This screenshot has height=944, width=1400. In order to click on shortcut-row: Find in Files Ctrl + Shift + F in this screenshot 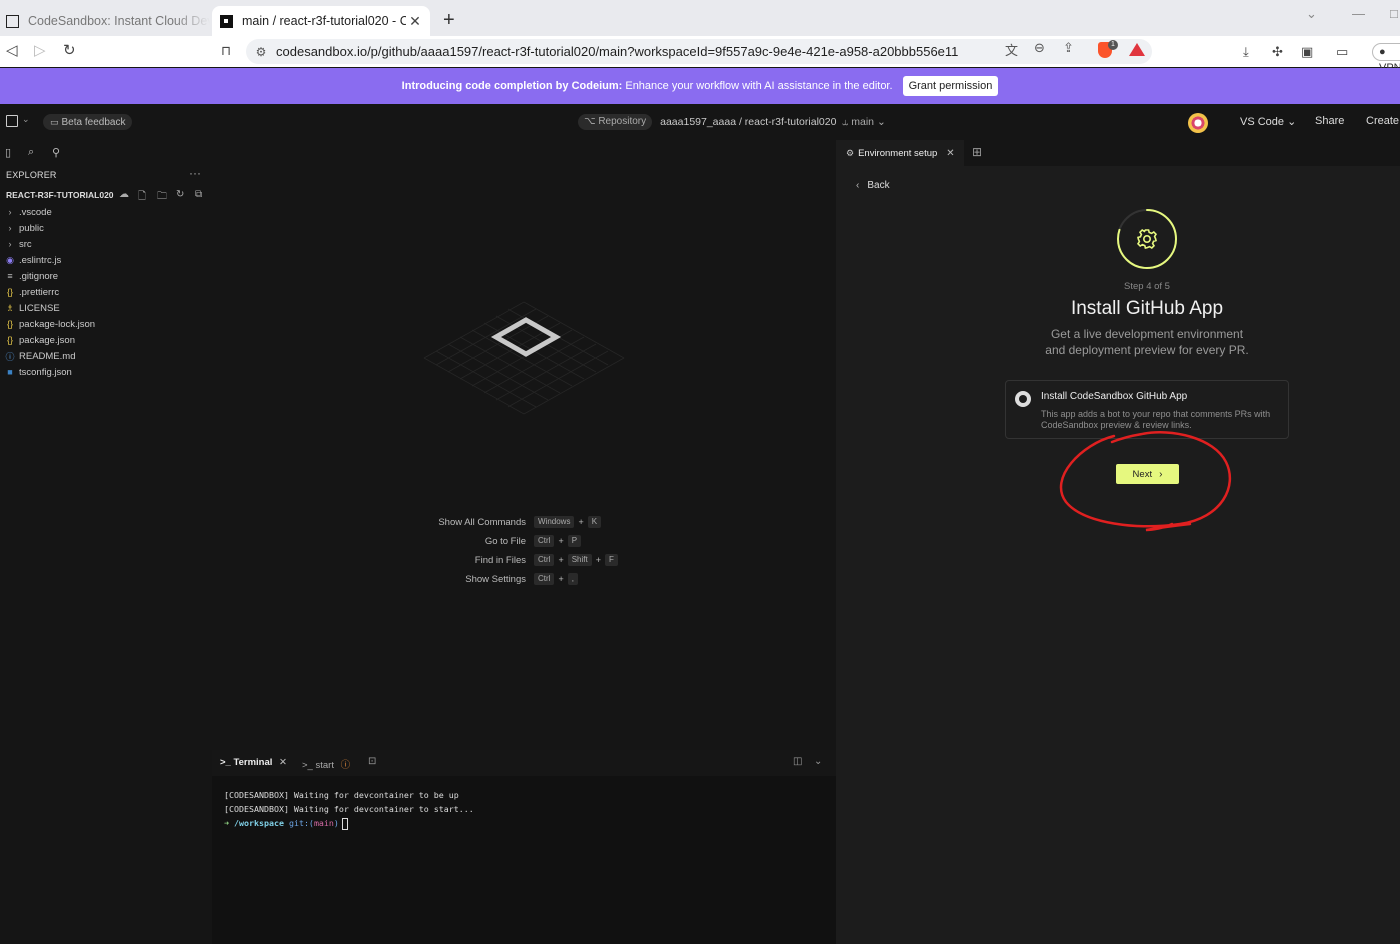, I will do `click(524, 560)`.